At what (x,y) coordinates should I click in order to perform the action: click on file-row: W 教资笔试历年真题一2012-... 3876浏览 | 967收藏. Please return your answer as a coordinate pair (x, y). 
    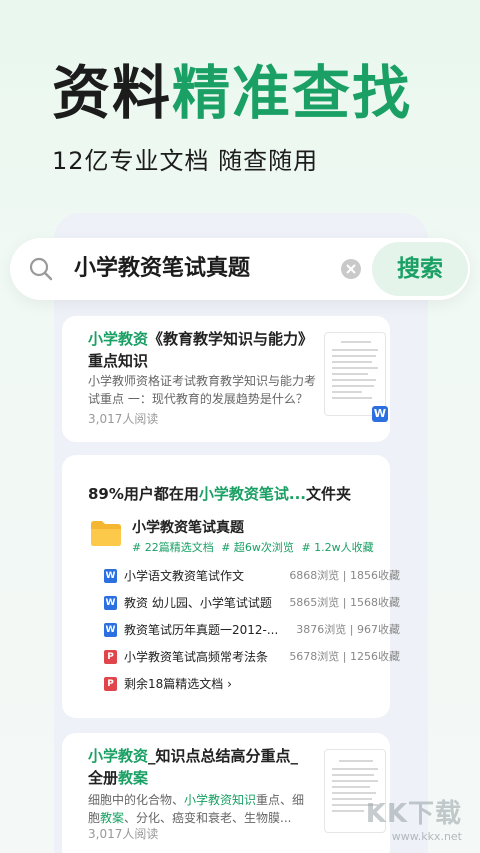
    Looking at the image, I should click on (252, 630).